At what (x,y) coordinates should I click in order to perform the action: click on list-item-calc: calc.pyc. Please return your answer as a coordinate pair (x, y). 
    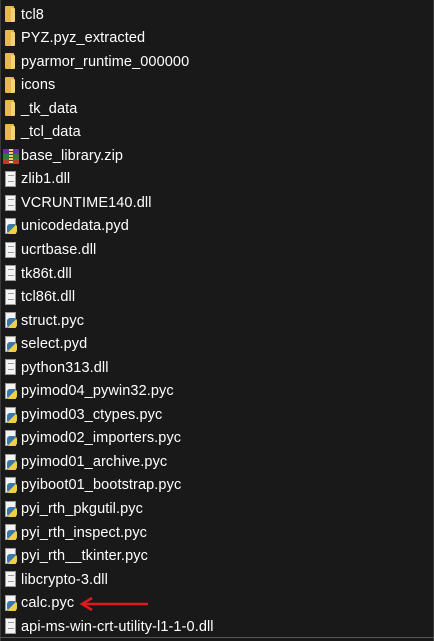
    Looking at the image, I should click on (217, 604).